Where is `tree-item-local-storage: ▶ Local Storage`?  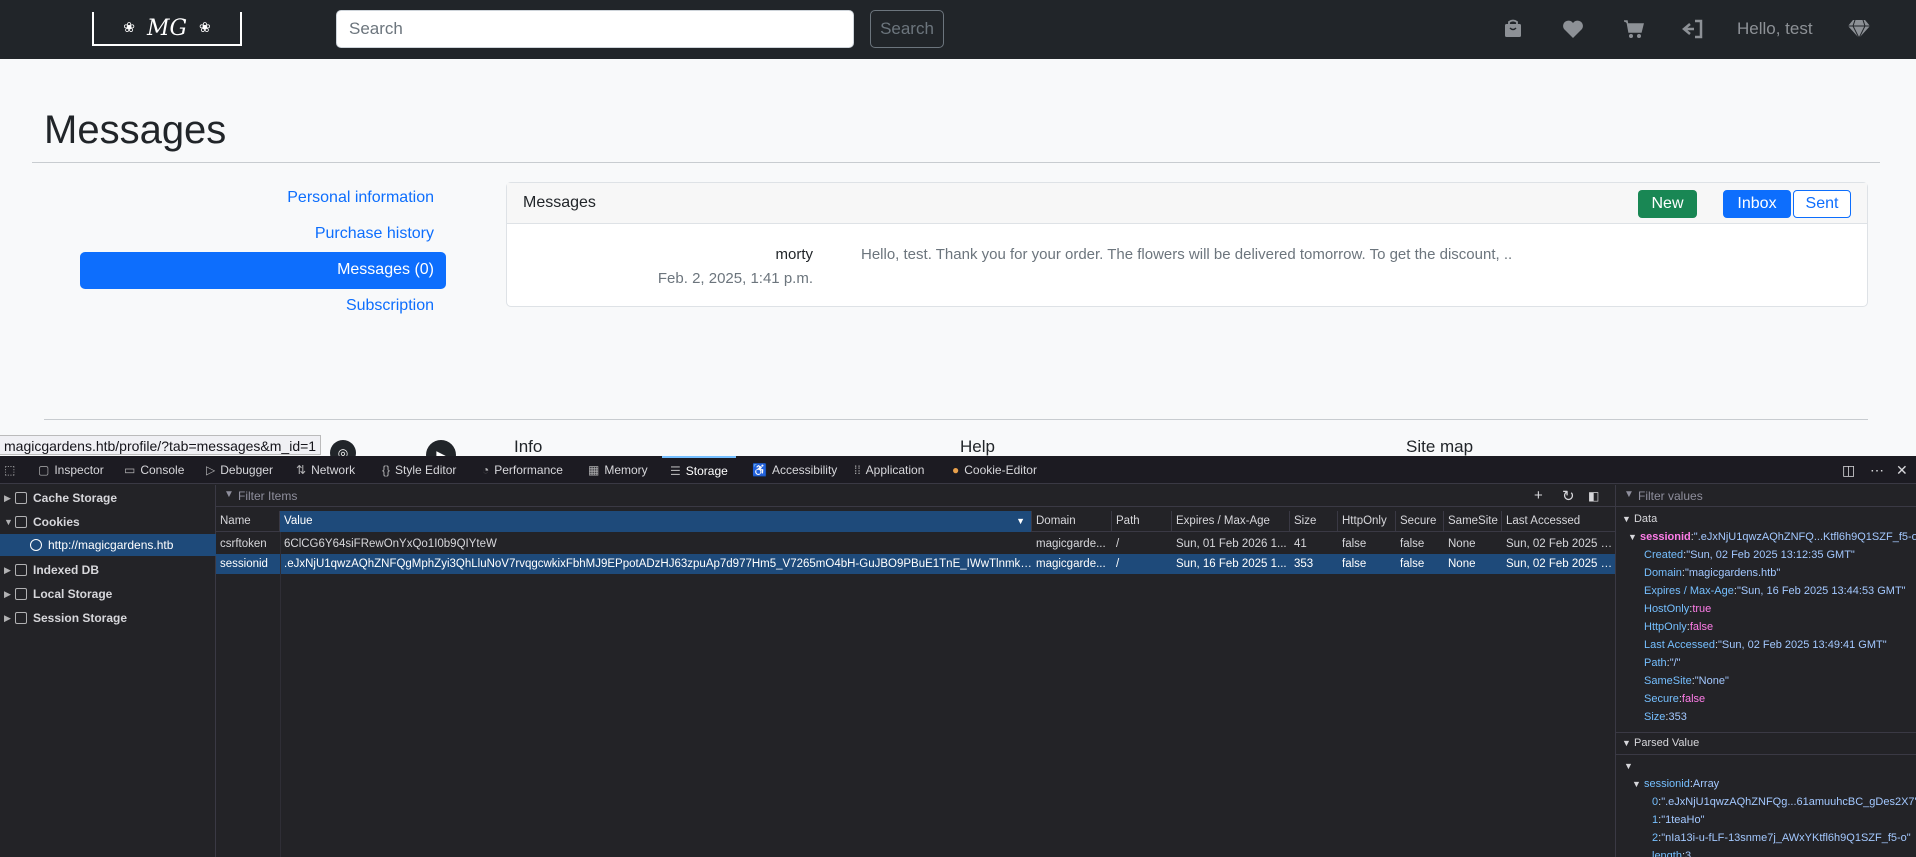 tree-item-local-storage: ▶ Local Storage is located at coordinates (108, 594).